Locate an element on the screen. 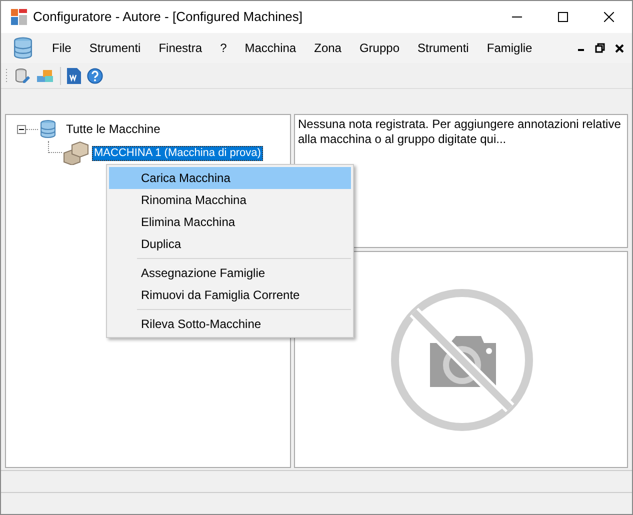 This screenshot has height=515, width=633. minus-icon is located at coordinates (21, 129).